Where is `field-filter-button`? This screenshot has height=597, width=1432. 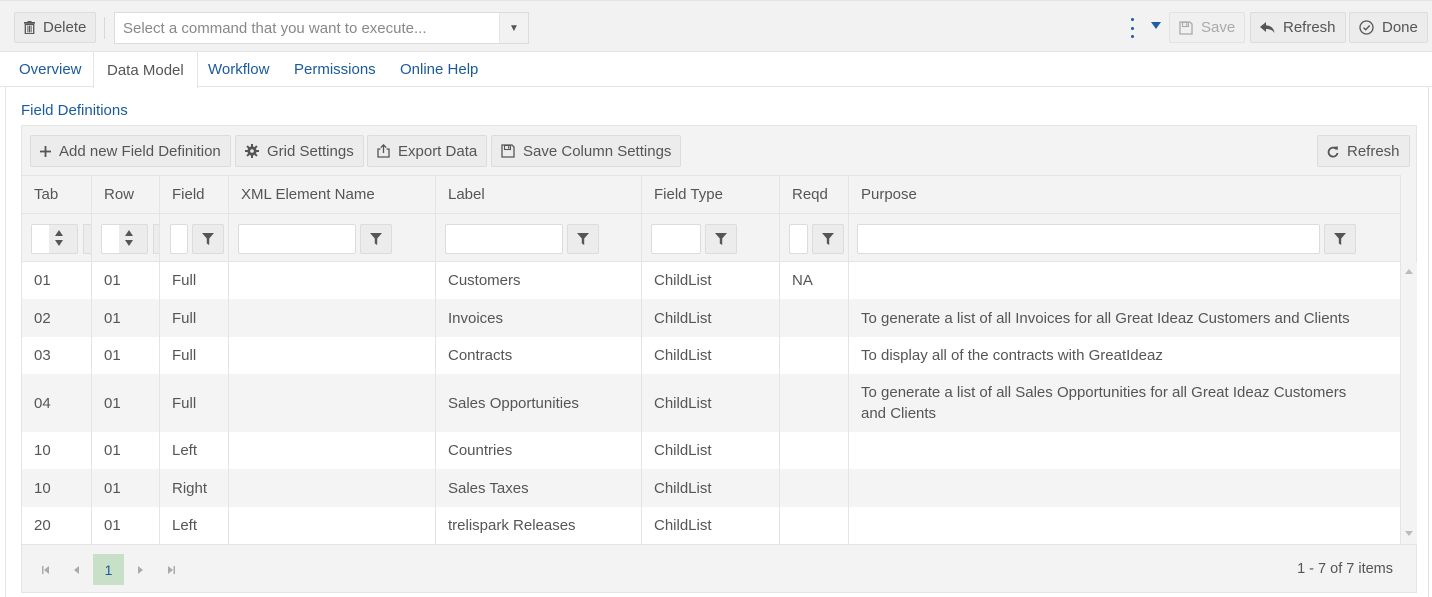
field-filter-button is located at coordinates (208, 239).